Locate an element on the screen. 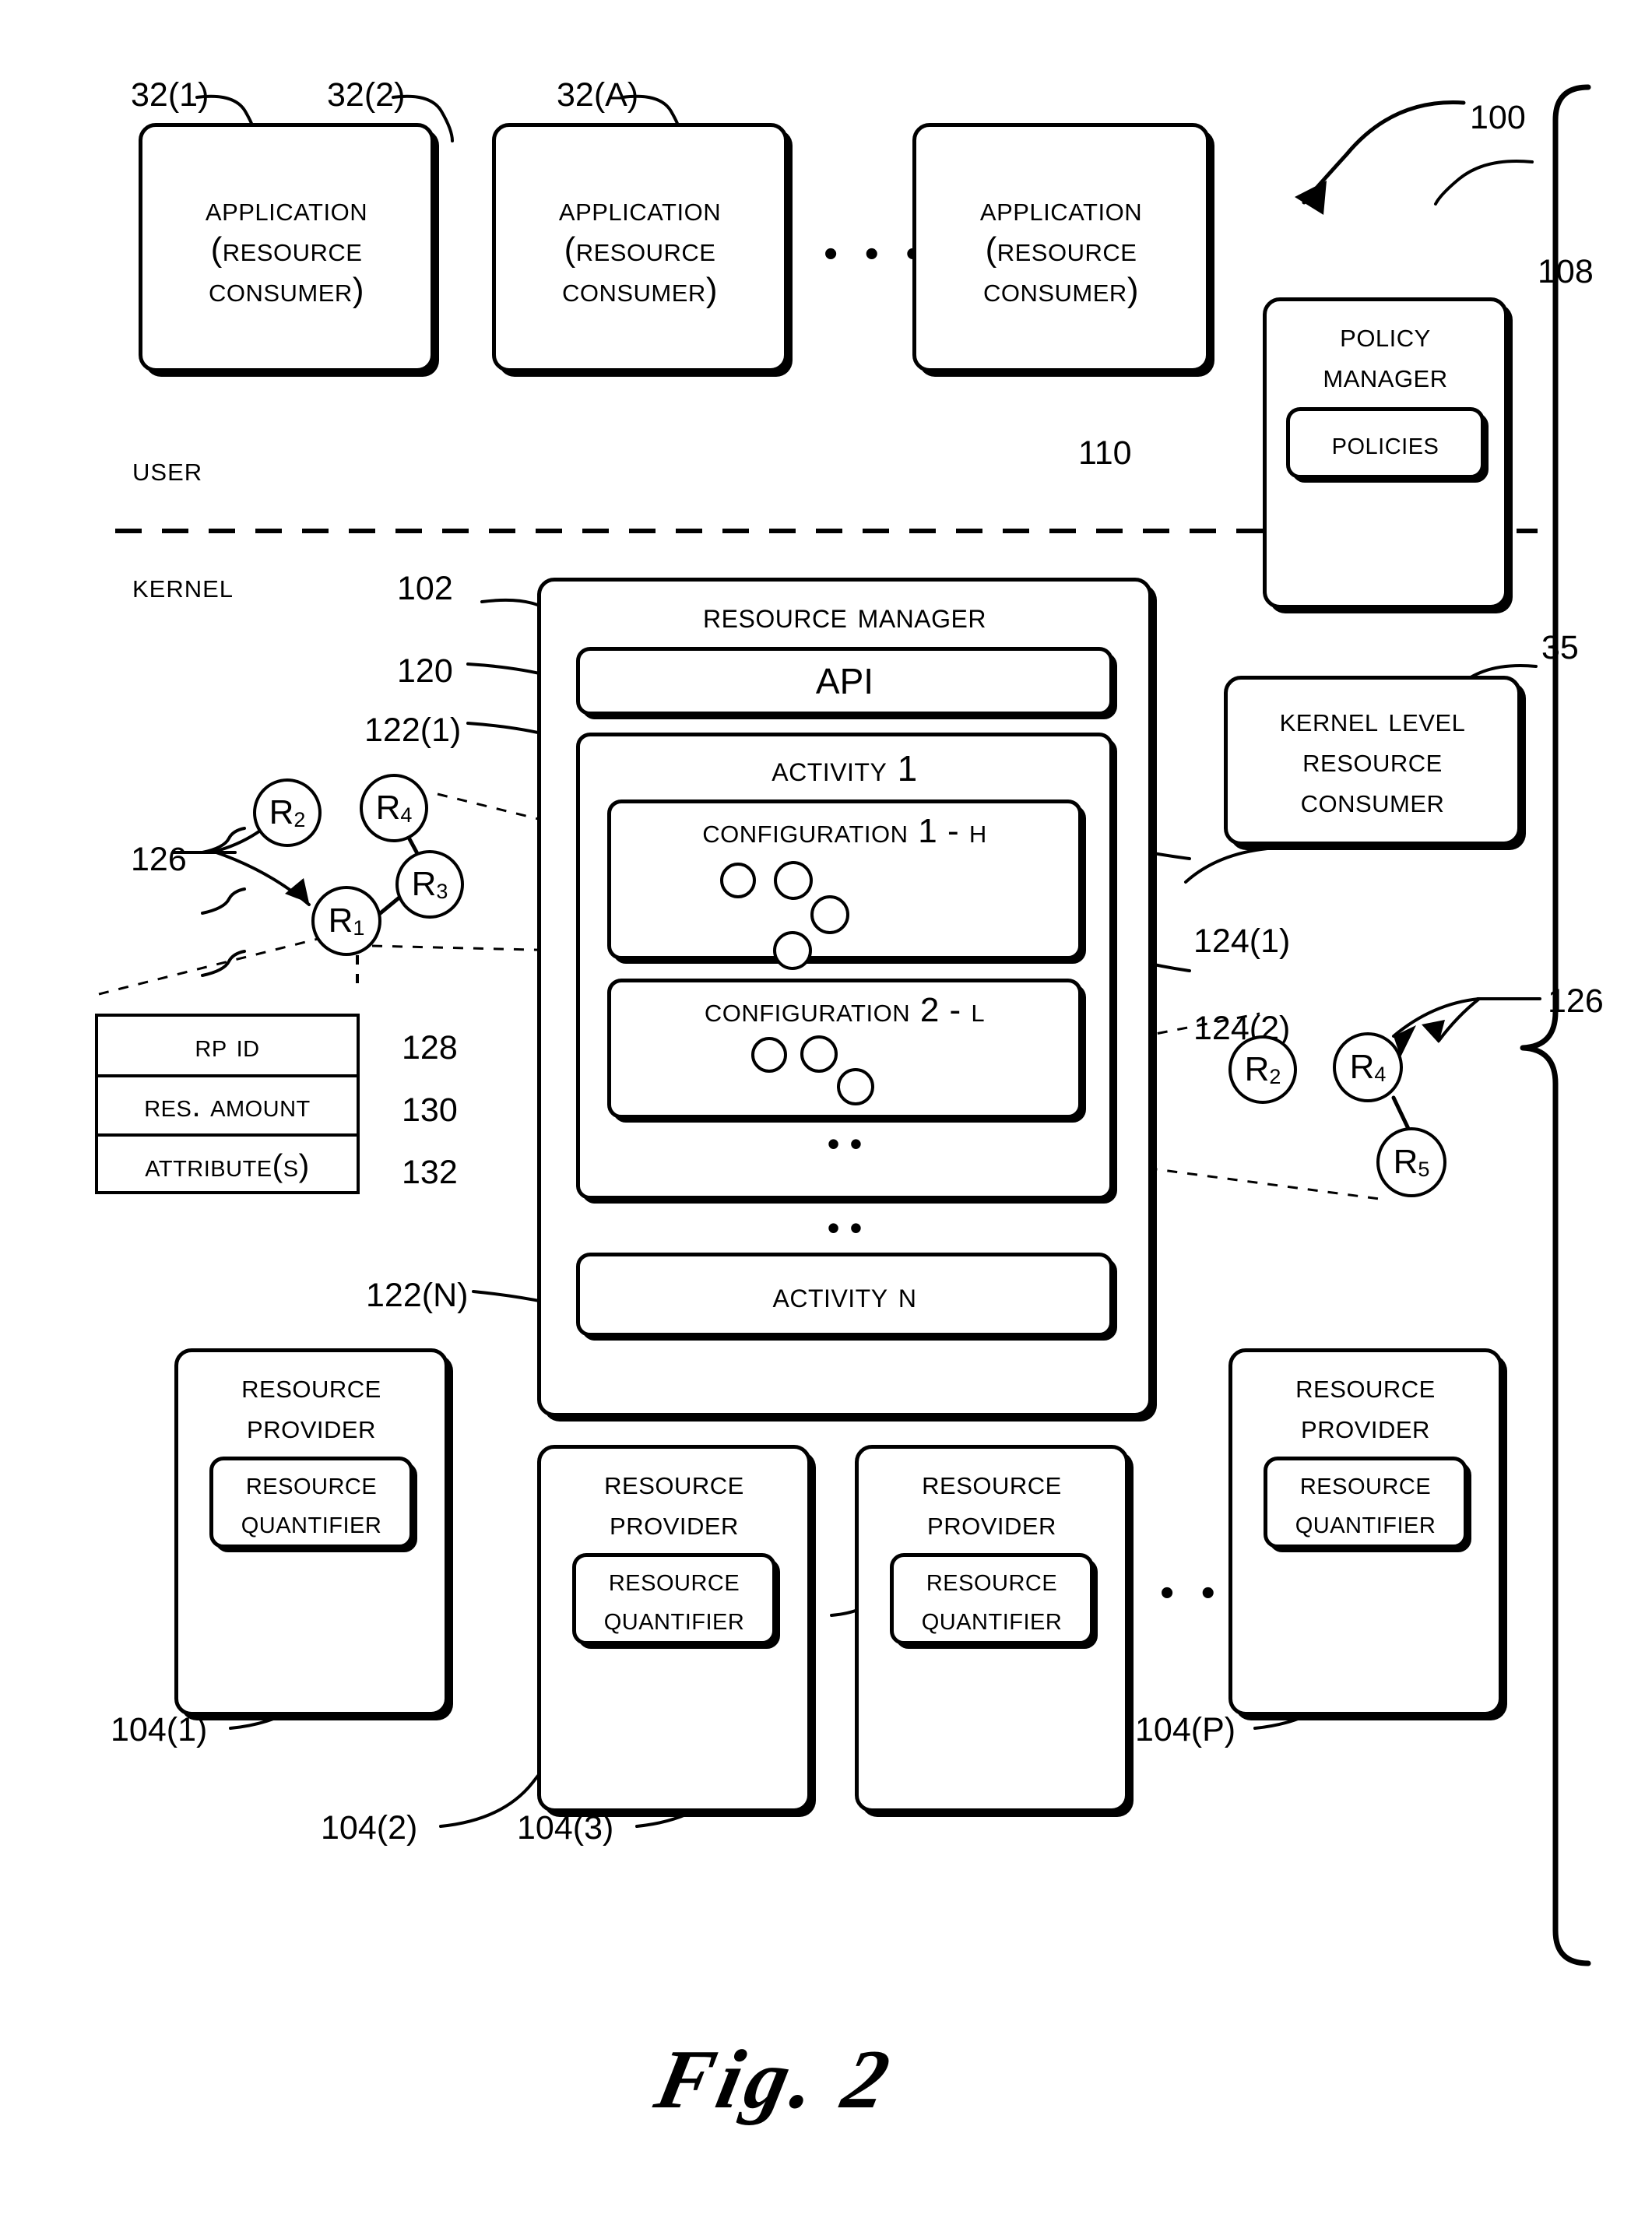  kernel-level-resource-consumer-label: Kernel Level Resource Consumer is located at coordinates (1372, 761).